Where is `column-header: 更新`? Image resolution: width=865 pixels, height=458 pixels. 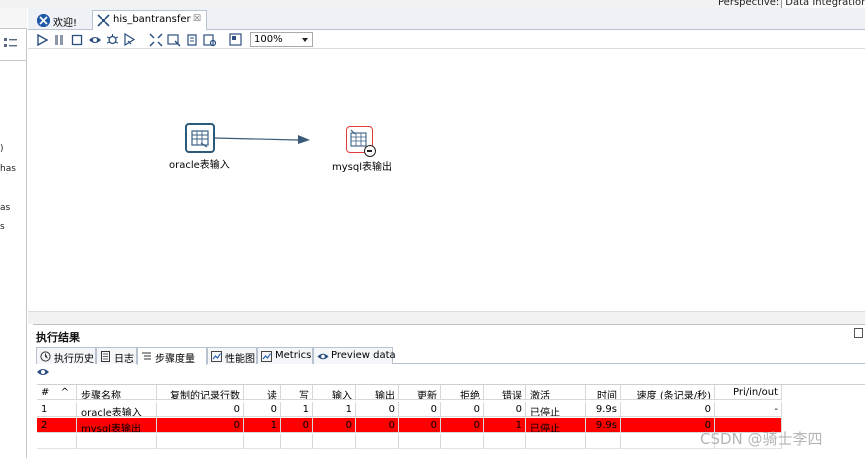 column-header: 更新 is located at coordinates (420, 392).